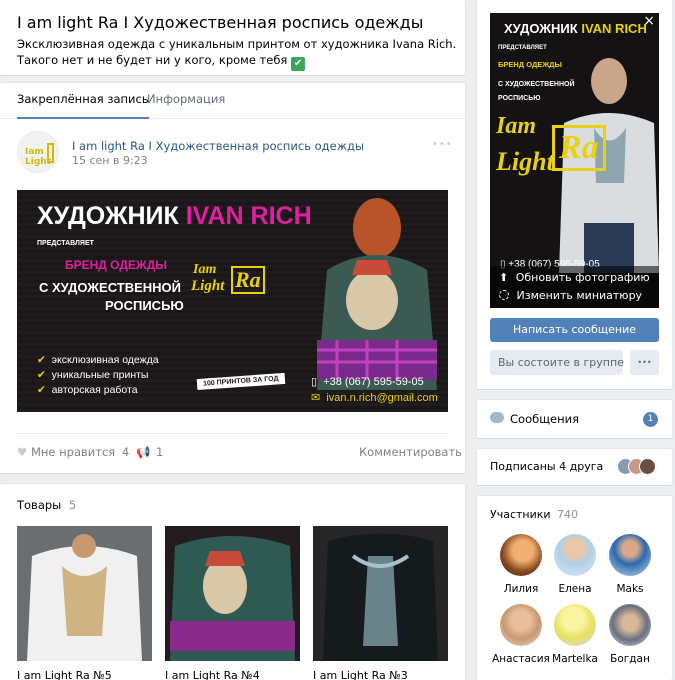 The width and height of the screenshot is (675, 680). Describe the element at coordinates (582, 277) in the screenshot. I see `update-photo-label: Обновить фотографию` at that location.